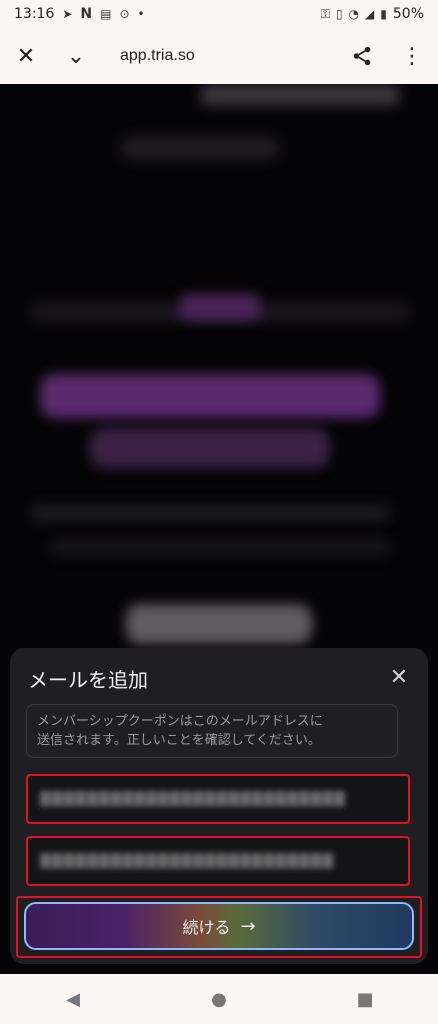 This screenshot has width=438, height=1024. What do you see at coordinates (365, 999) in the screenshot?
I see `recents-icon: ■` at bounding box center [365, 999].